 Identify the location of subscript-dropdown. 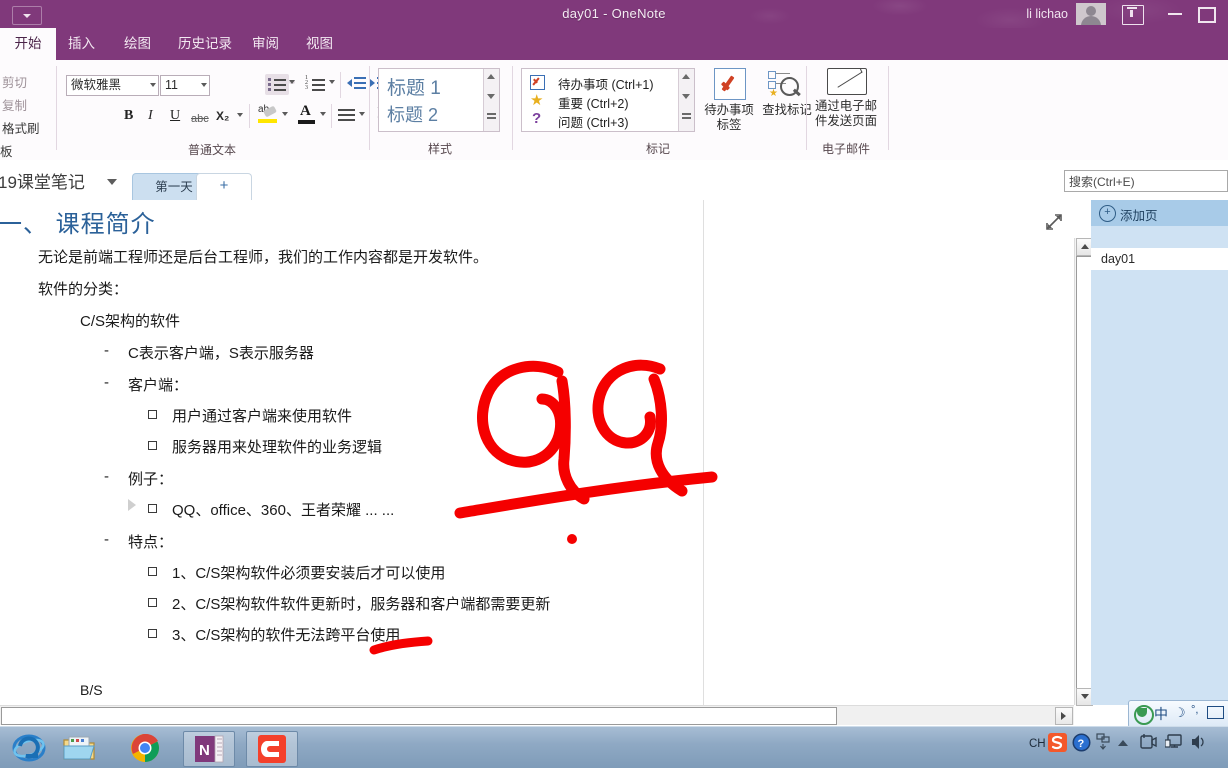
(240, 115).